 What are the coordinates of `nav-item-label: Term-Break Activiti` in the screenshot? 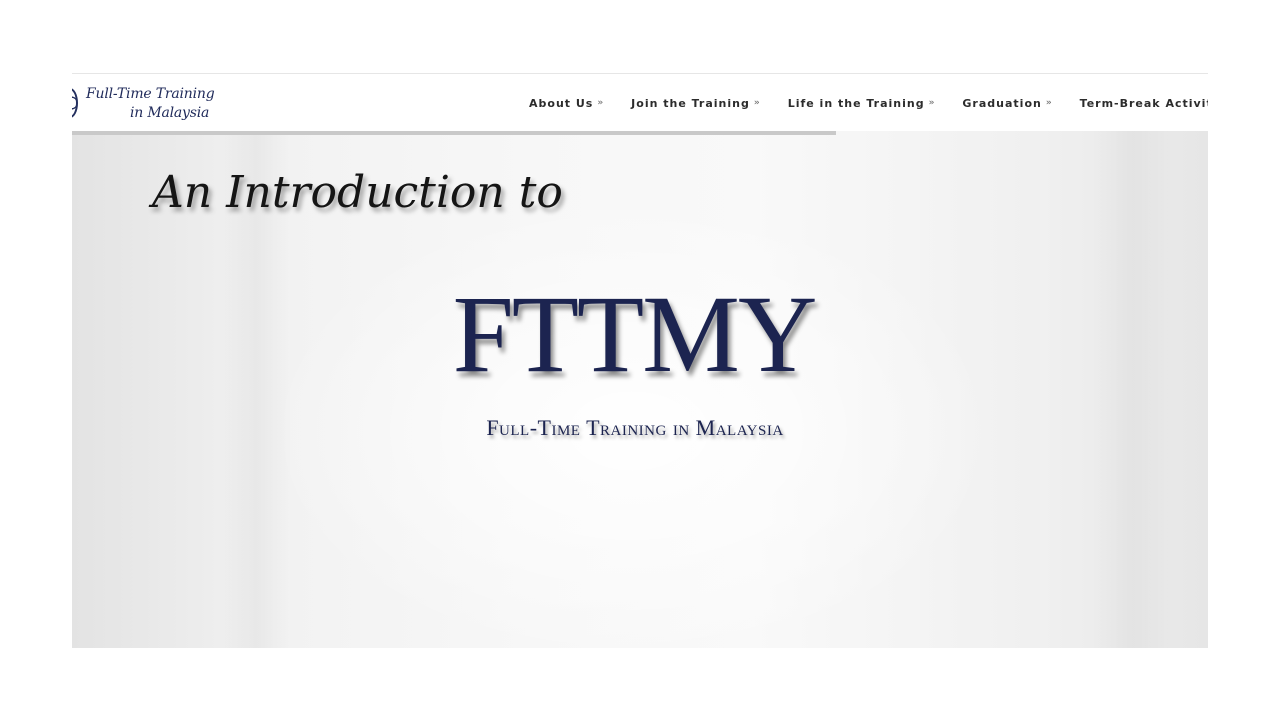 It's located at (1143, 103).